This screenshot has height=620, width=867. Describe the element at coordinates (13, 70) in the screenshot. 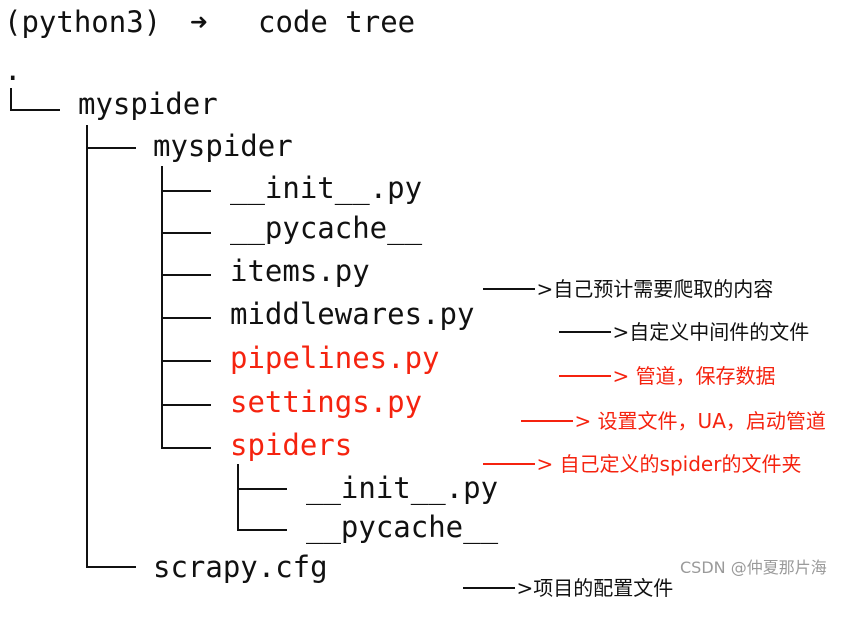

I see `tree-root: .` at that location.